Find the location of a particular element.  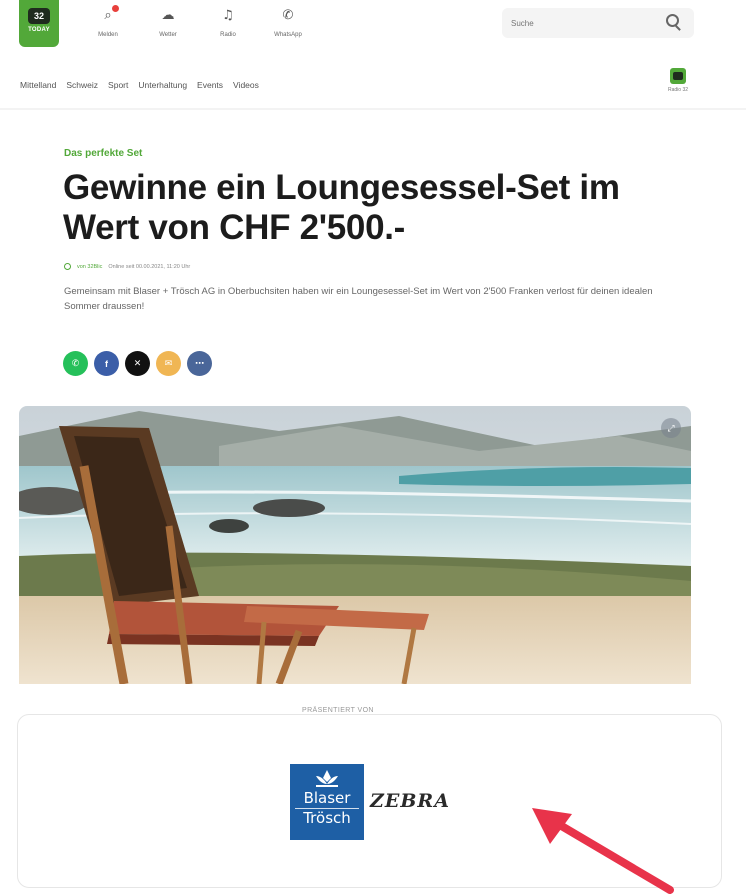

radio-caption: Radio 32 is located at coordinates (677, 90).